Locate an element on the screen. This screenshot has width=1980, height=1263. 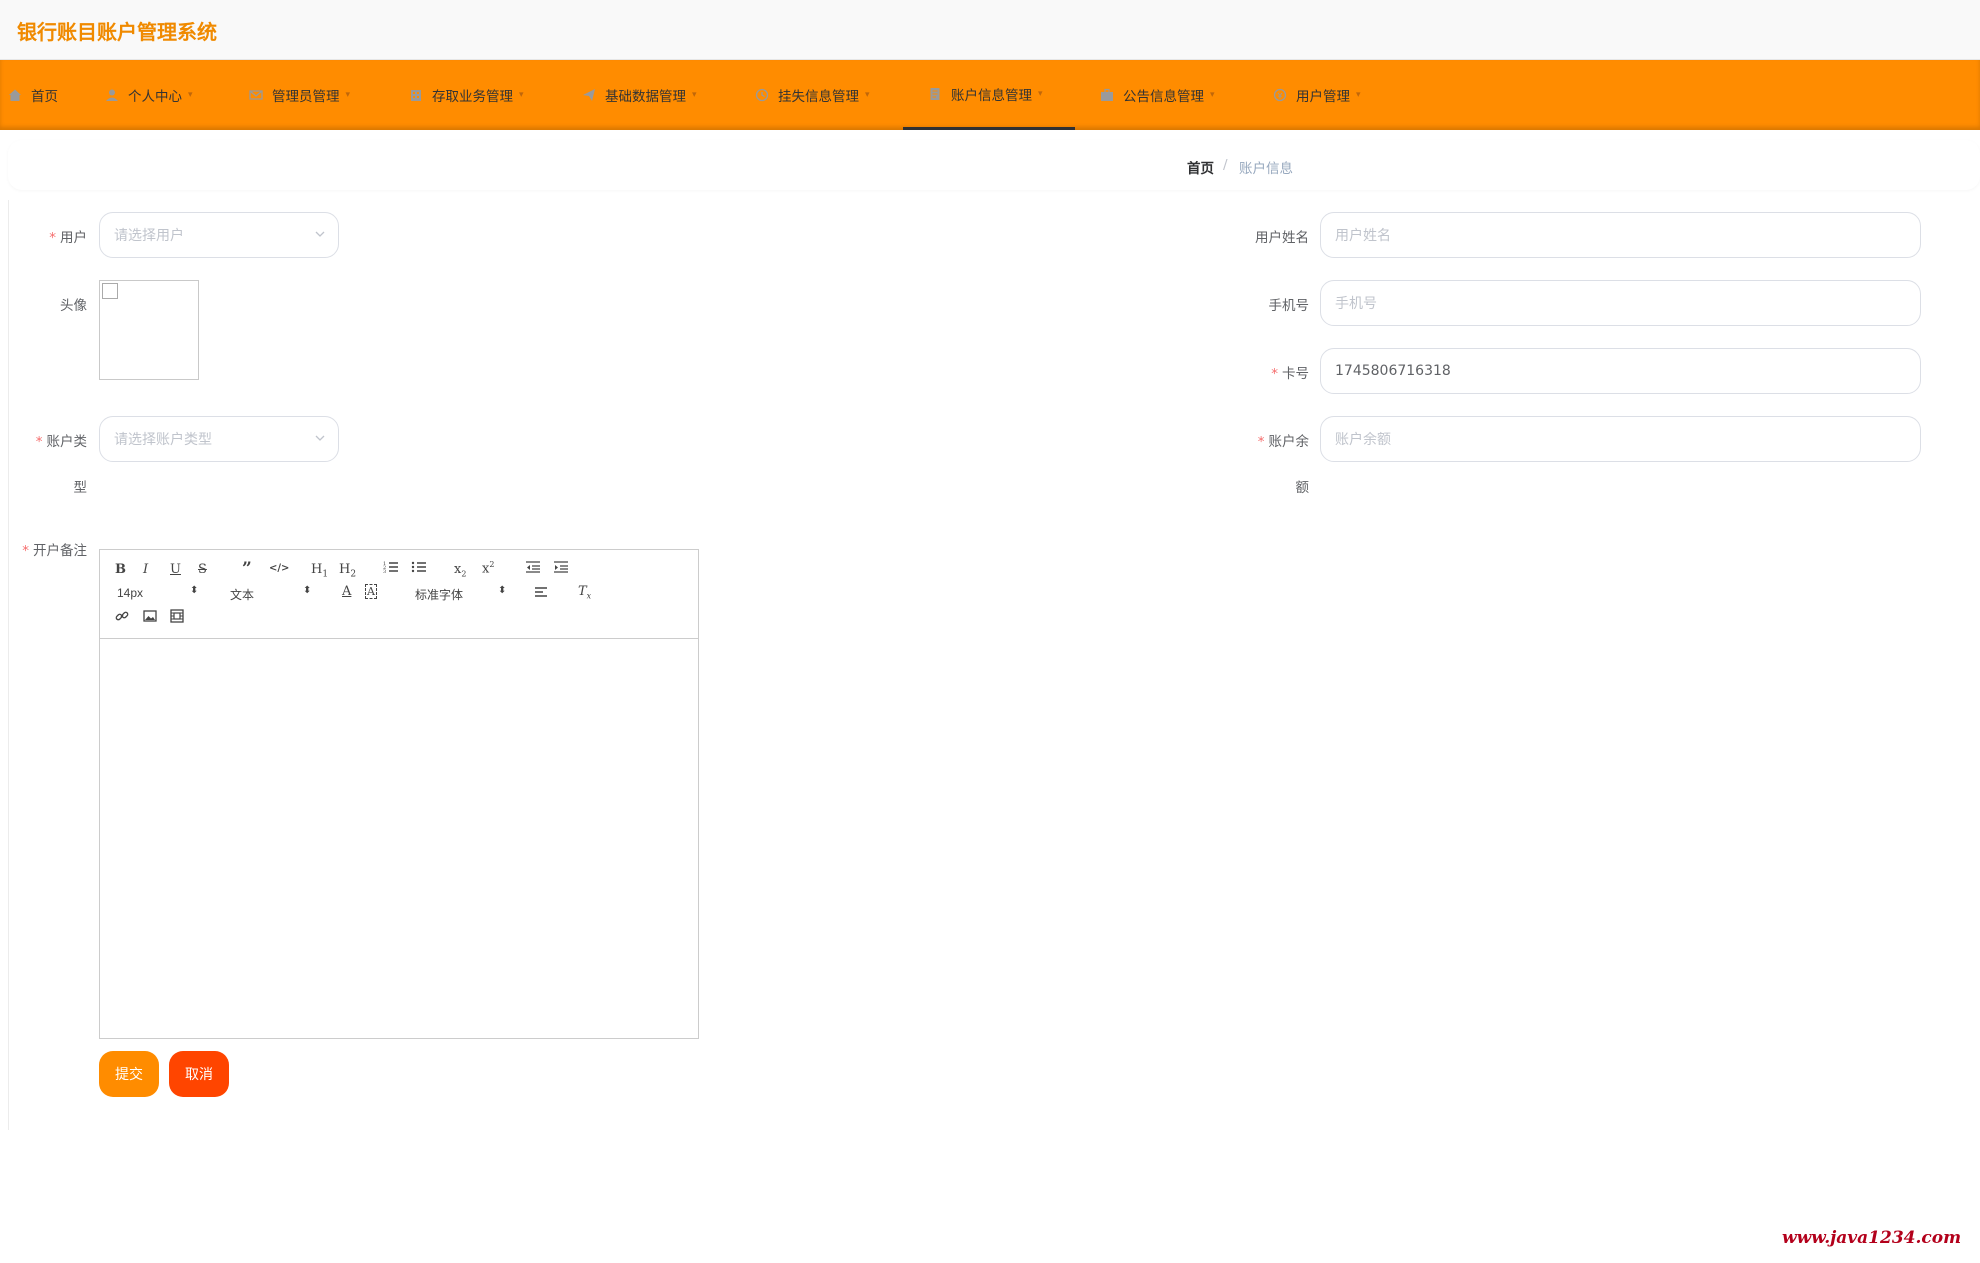
avatar-label: 头像 is located at coordinates (73, 306).